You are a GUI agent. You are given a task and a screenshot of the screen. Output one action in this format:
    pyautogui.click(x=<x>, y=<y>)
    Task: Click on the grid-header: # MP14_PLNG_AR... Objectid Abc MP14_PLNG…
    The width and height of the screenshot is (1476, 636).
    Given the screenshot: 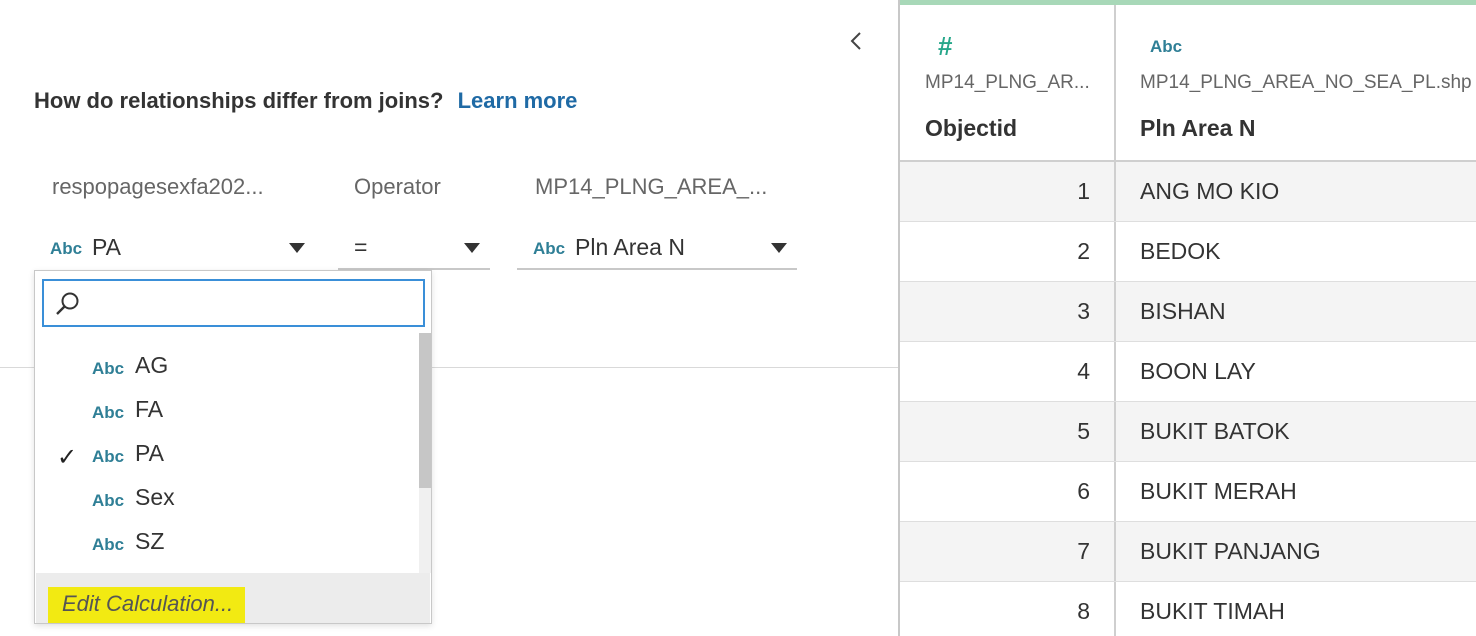 What is the action you would take?
    pyautogui.click(x=1188, y=83)
    